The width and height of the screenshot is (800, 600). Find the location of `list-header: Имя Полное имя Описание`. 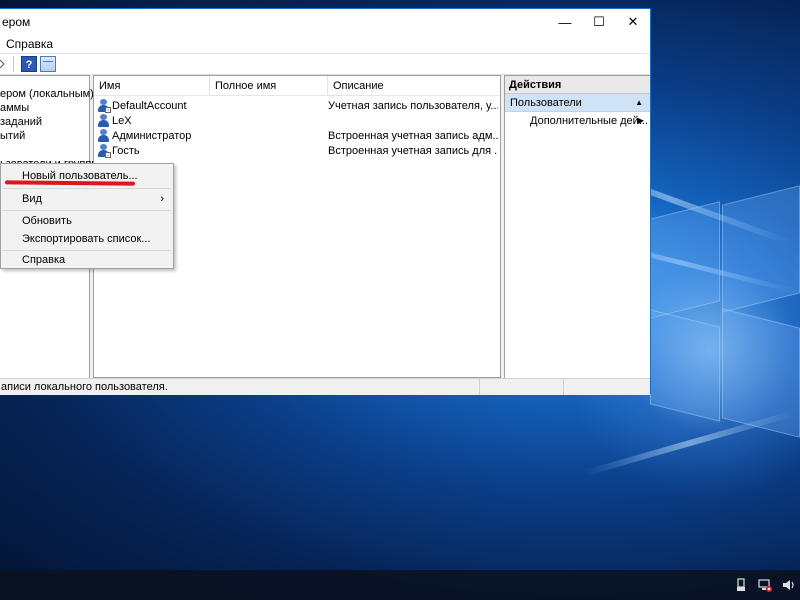

list-header: Имя Полное имя Описание is located at coordinates (297, 86).